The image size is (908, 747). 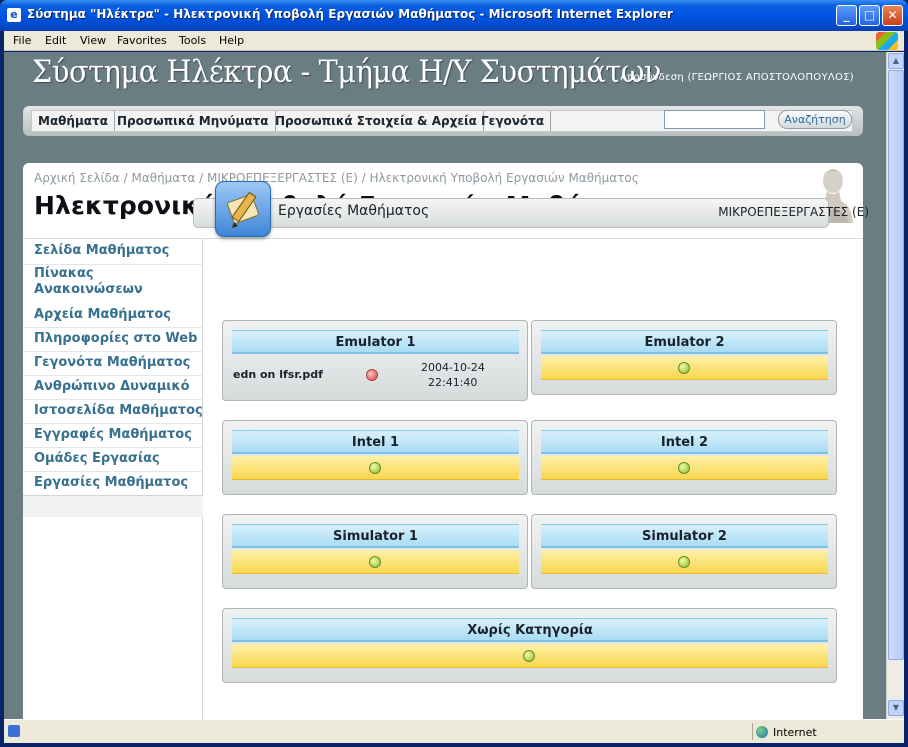 I want to click on vertical-scrollbar: ▲ ▼, so click(x=895, y=385).